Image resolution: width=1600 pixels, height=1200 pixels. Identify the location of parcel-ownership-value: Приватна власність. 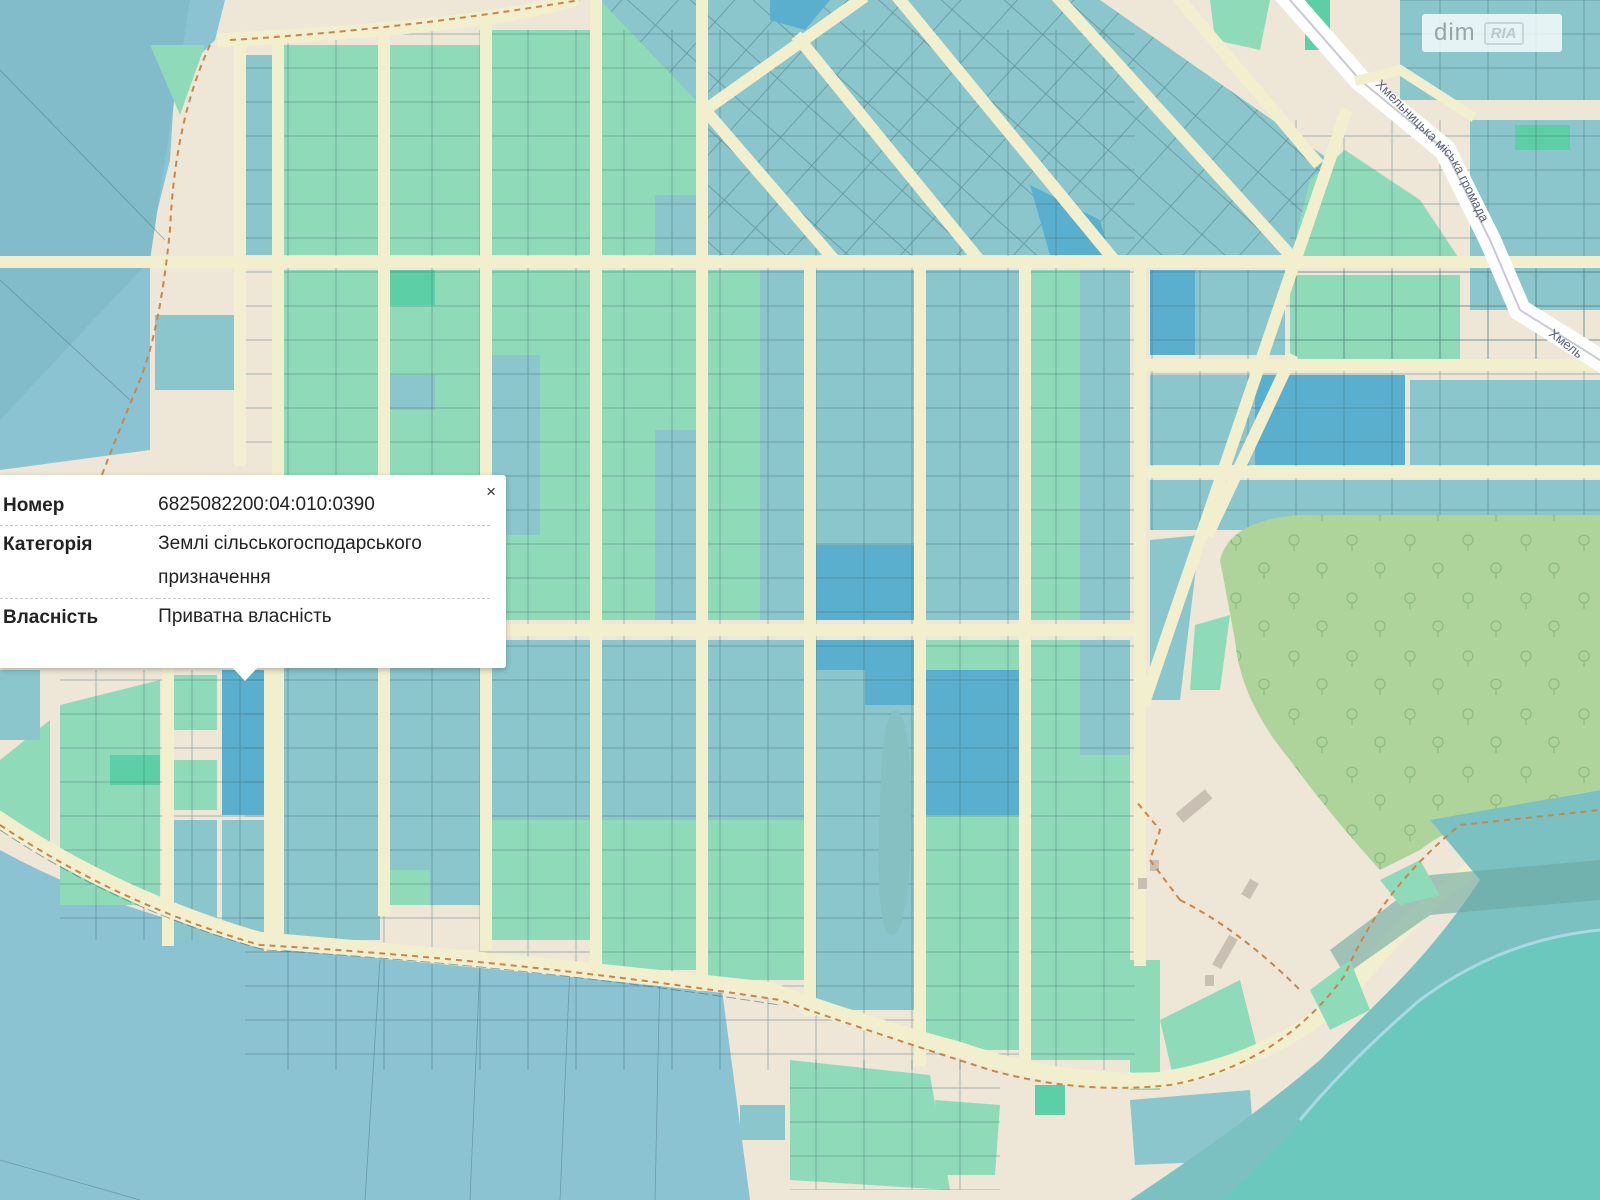
(324, 617).